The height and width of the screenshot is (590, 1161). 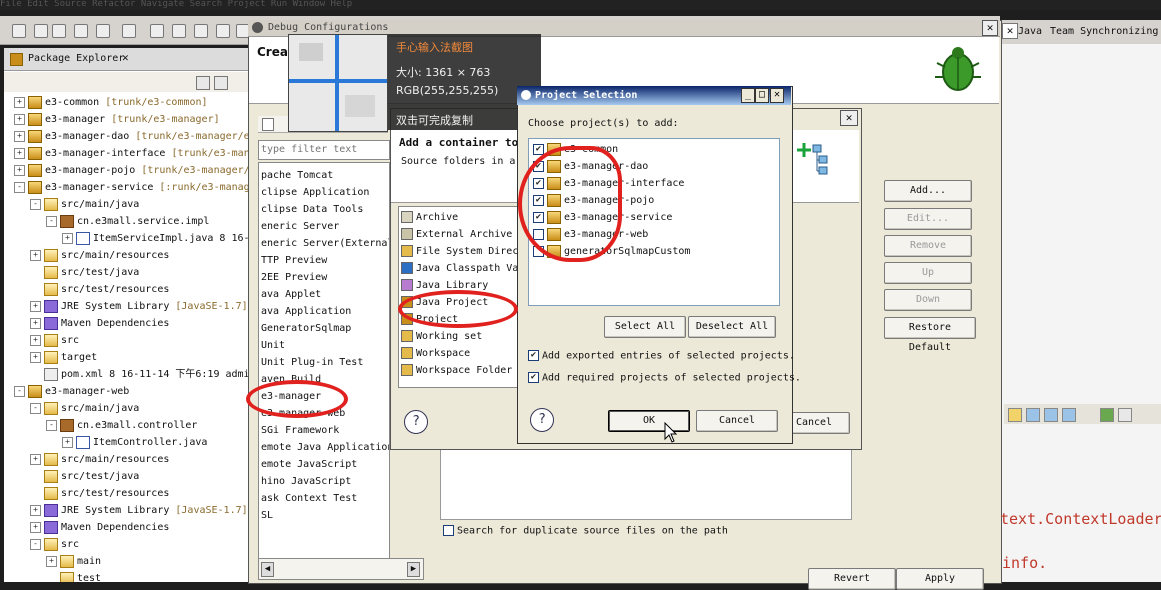 What do you see at coordinates (41, 31) in the screenshot?
I see `save-icon` at bounding box center [41, 31].